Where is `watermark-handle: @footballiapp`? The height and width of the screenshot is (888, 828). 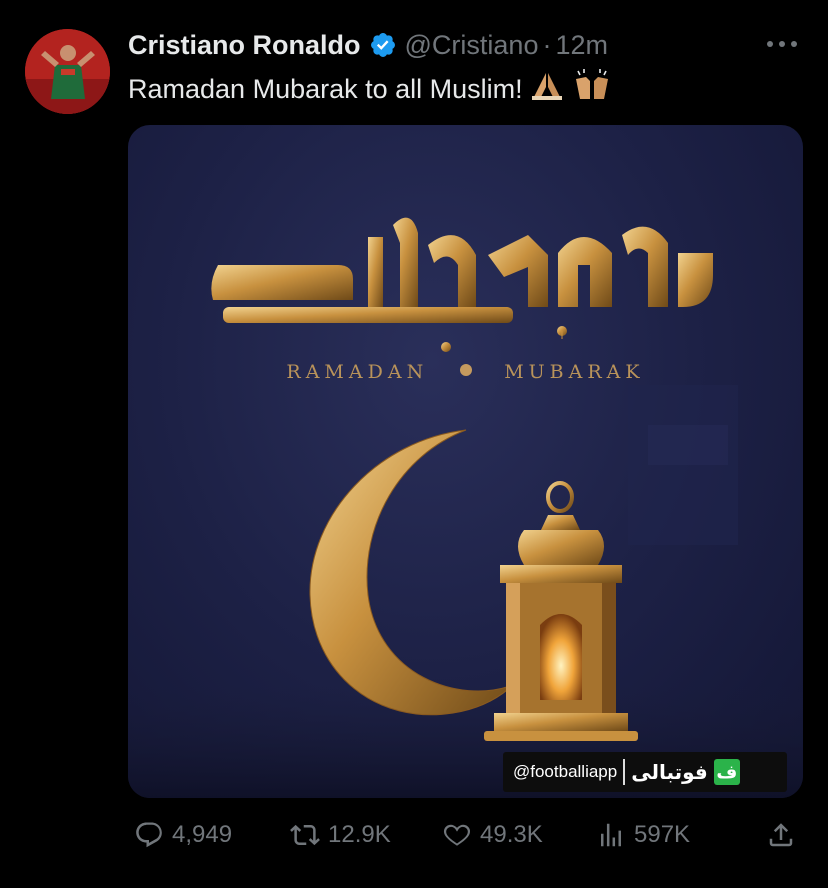 watermark-handle: @footballiapp is located at coordinates (565, 771).